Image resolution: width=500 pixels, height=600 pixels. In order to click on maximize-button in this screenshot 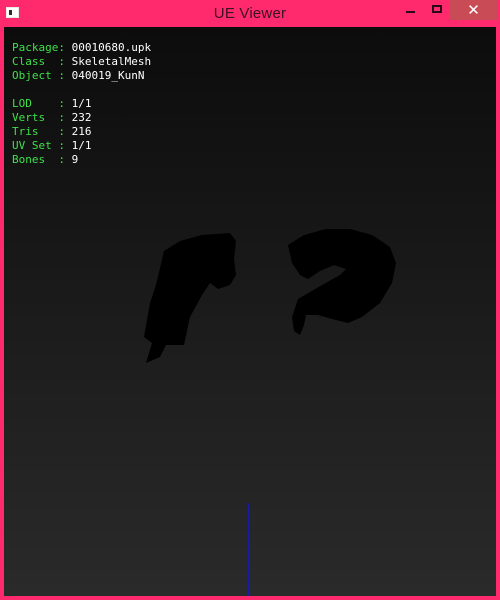, I will do `click(437, 10)`.